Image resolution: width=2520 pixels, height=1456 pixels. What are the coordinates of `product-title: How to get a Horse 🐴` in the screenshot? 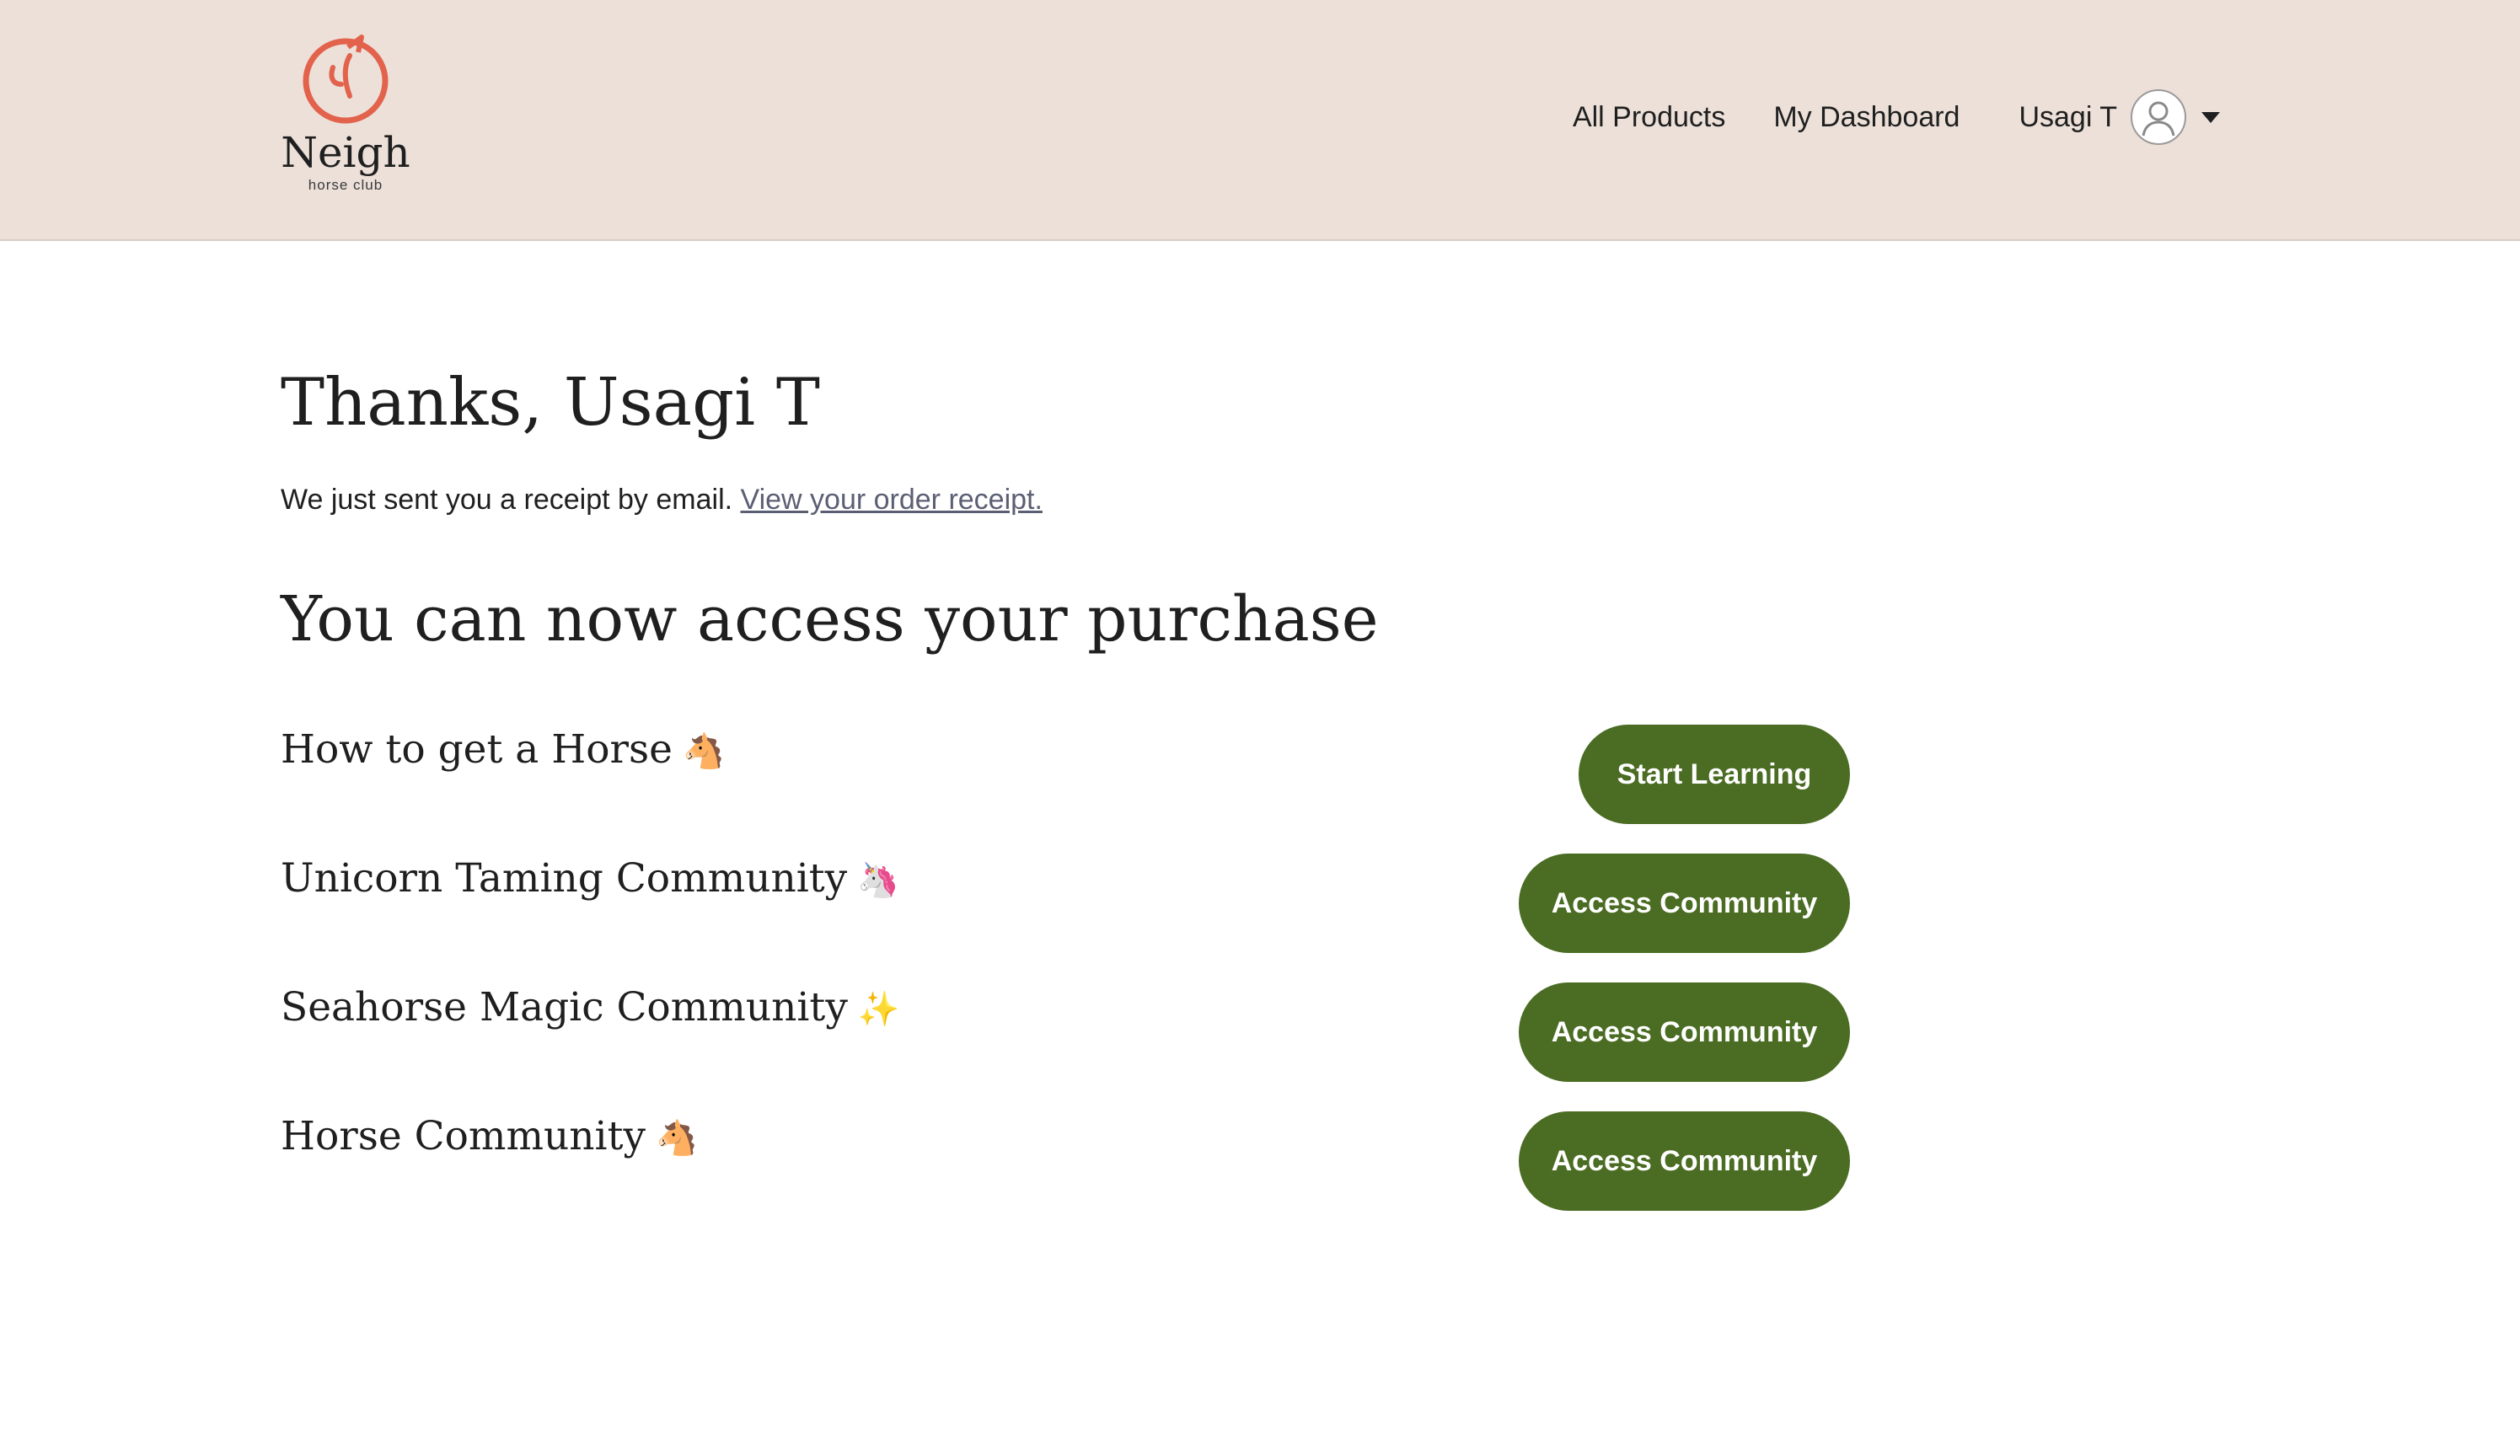 It's located at (503, 751).